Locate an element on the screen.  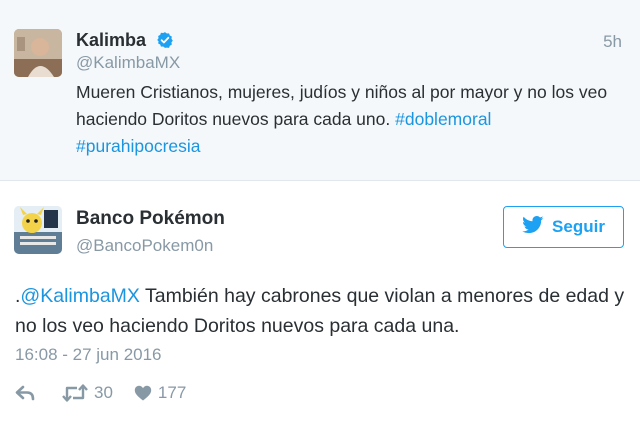
hashtag-link: #doblemoral is located at coordinates (443, 119).